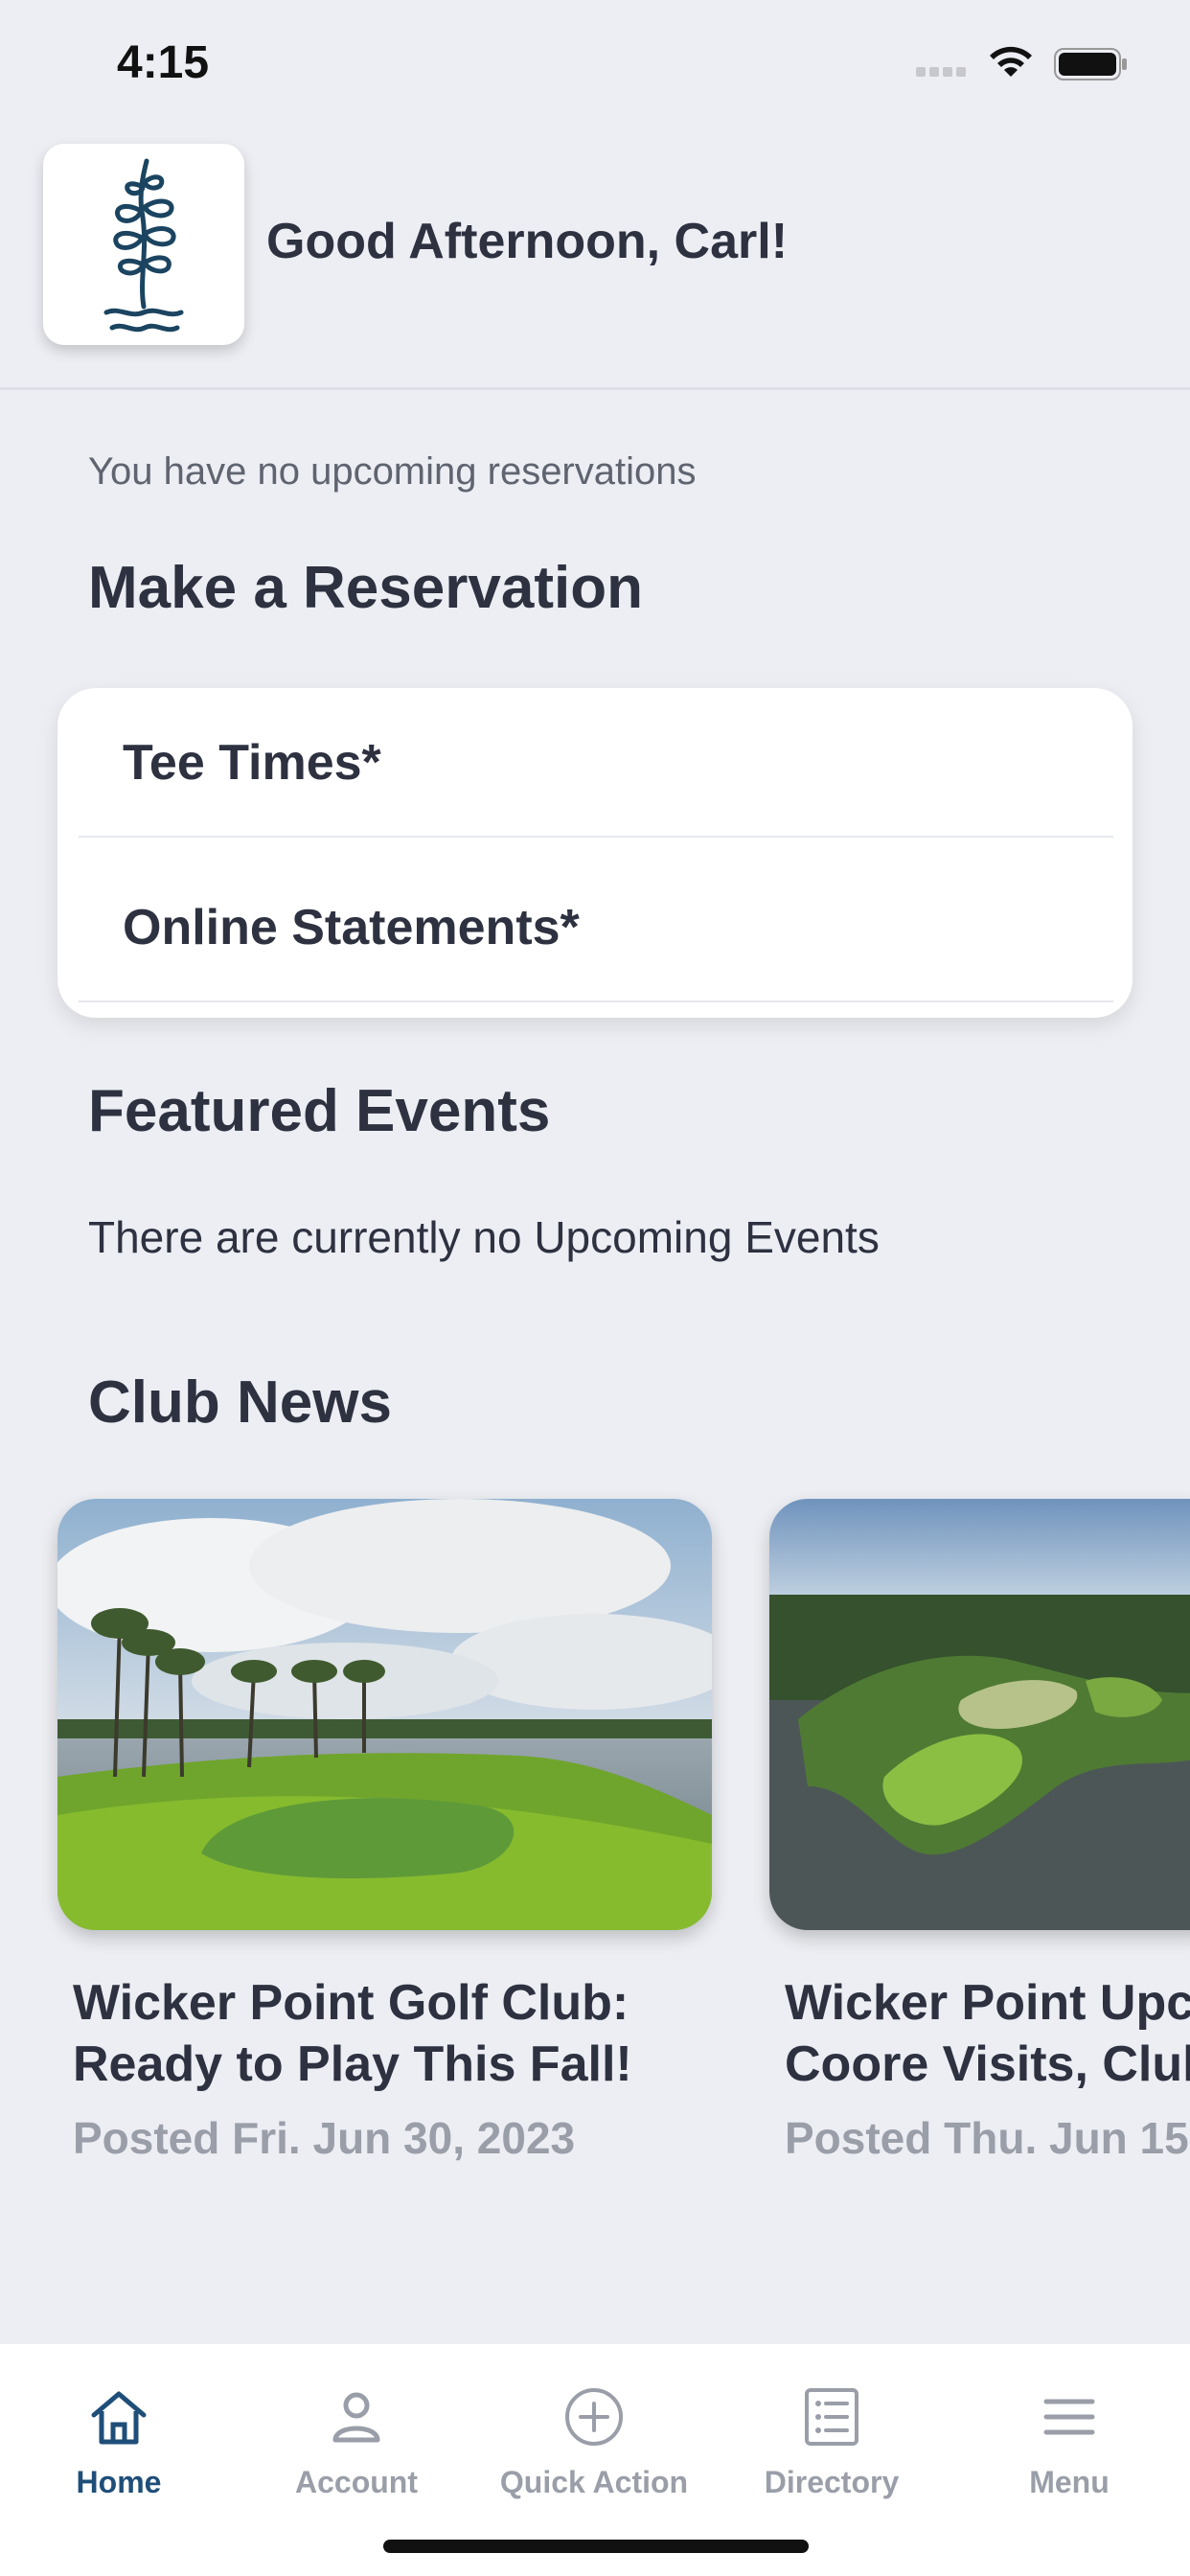  Describe the element at coordinates (319, 1111) in the screenshot. I see `featured-events-title: Featured Events` at that location.